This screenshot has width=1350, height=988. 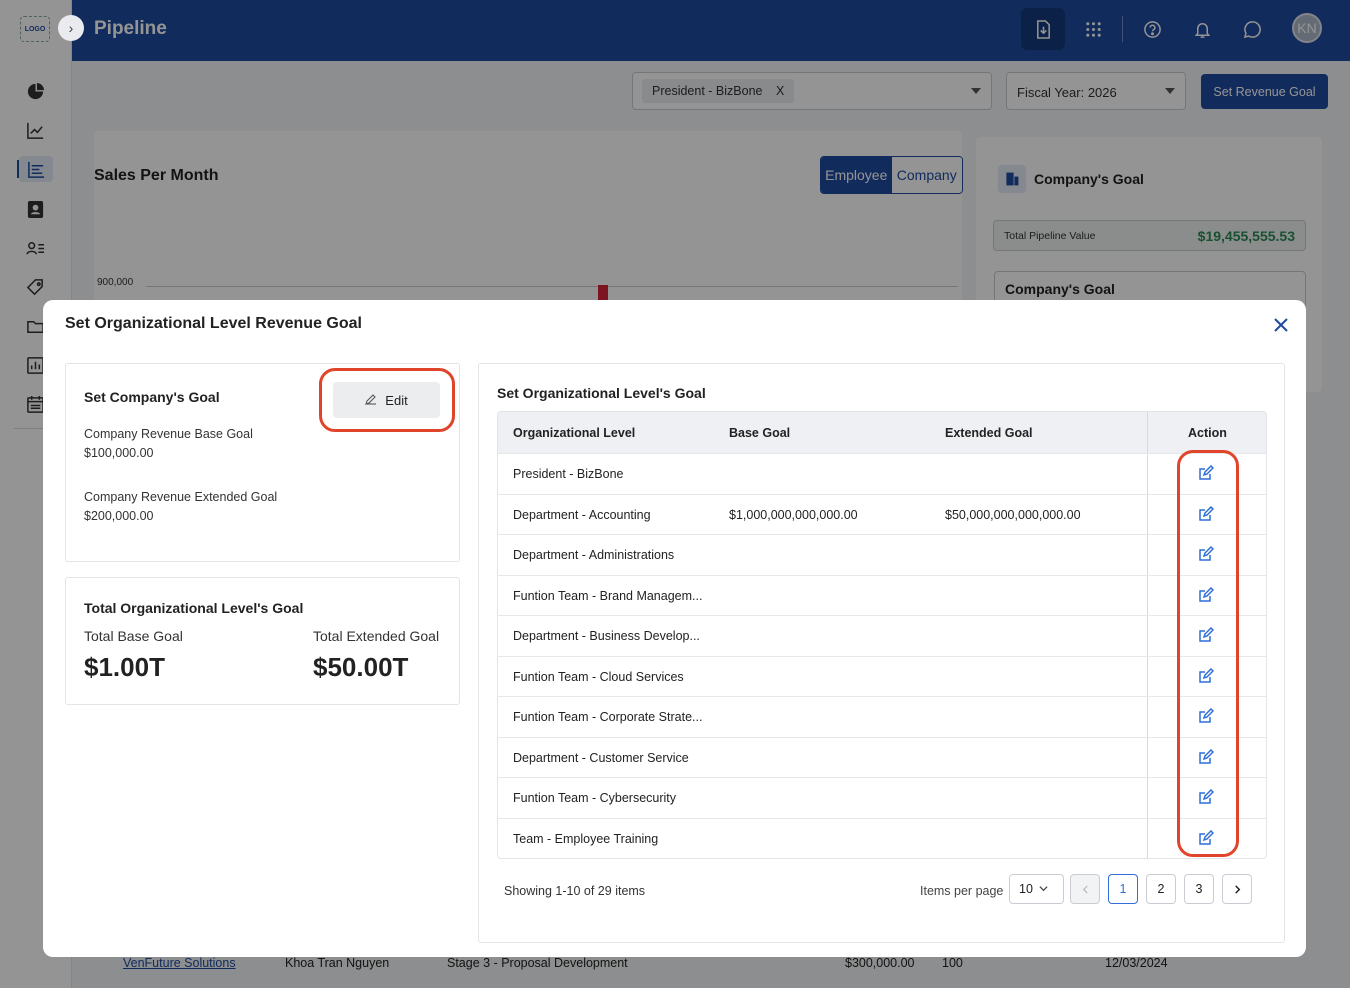 I want to click on table-row: Department - Administrations, so click(x=882, y=554).